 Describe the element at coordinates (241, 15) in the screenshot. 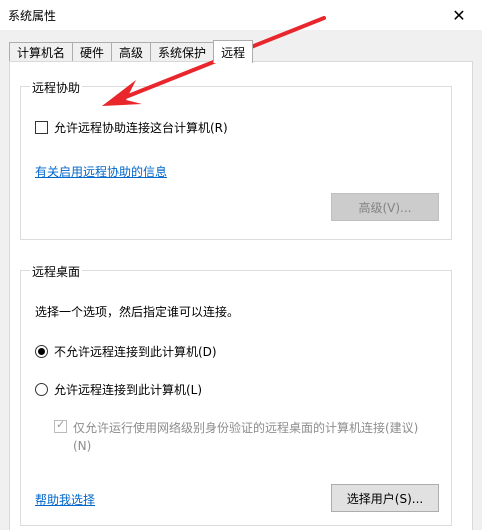

I see `title-bar: 系统属性 ✕` at that location.